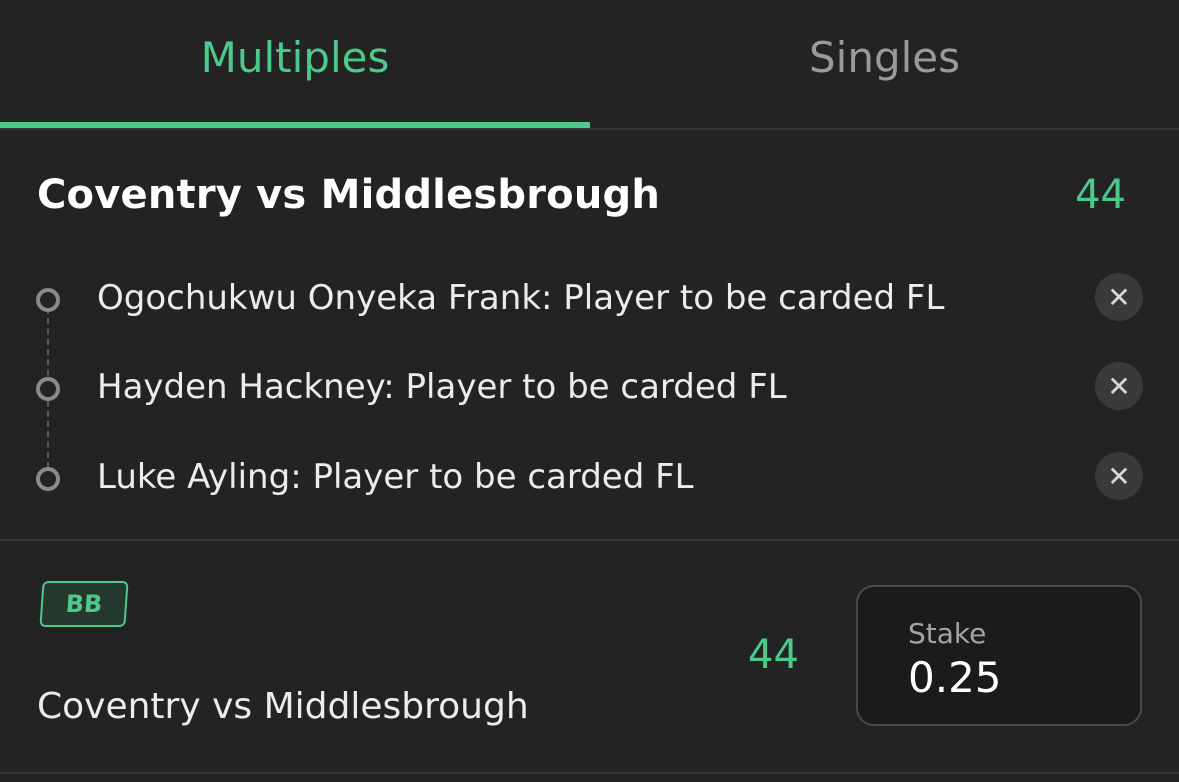  I want to click on bet-odds: 44, so click(773, 655).